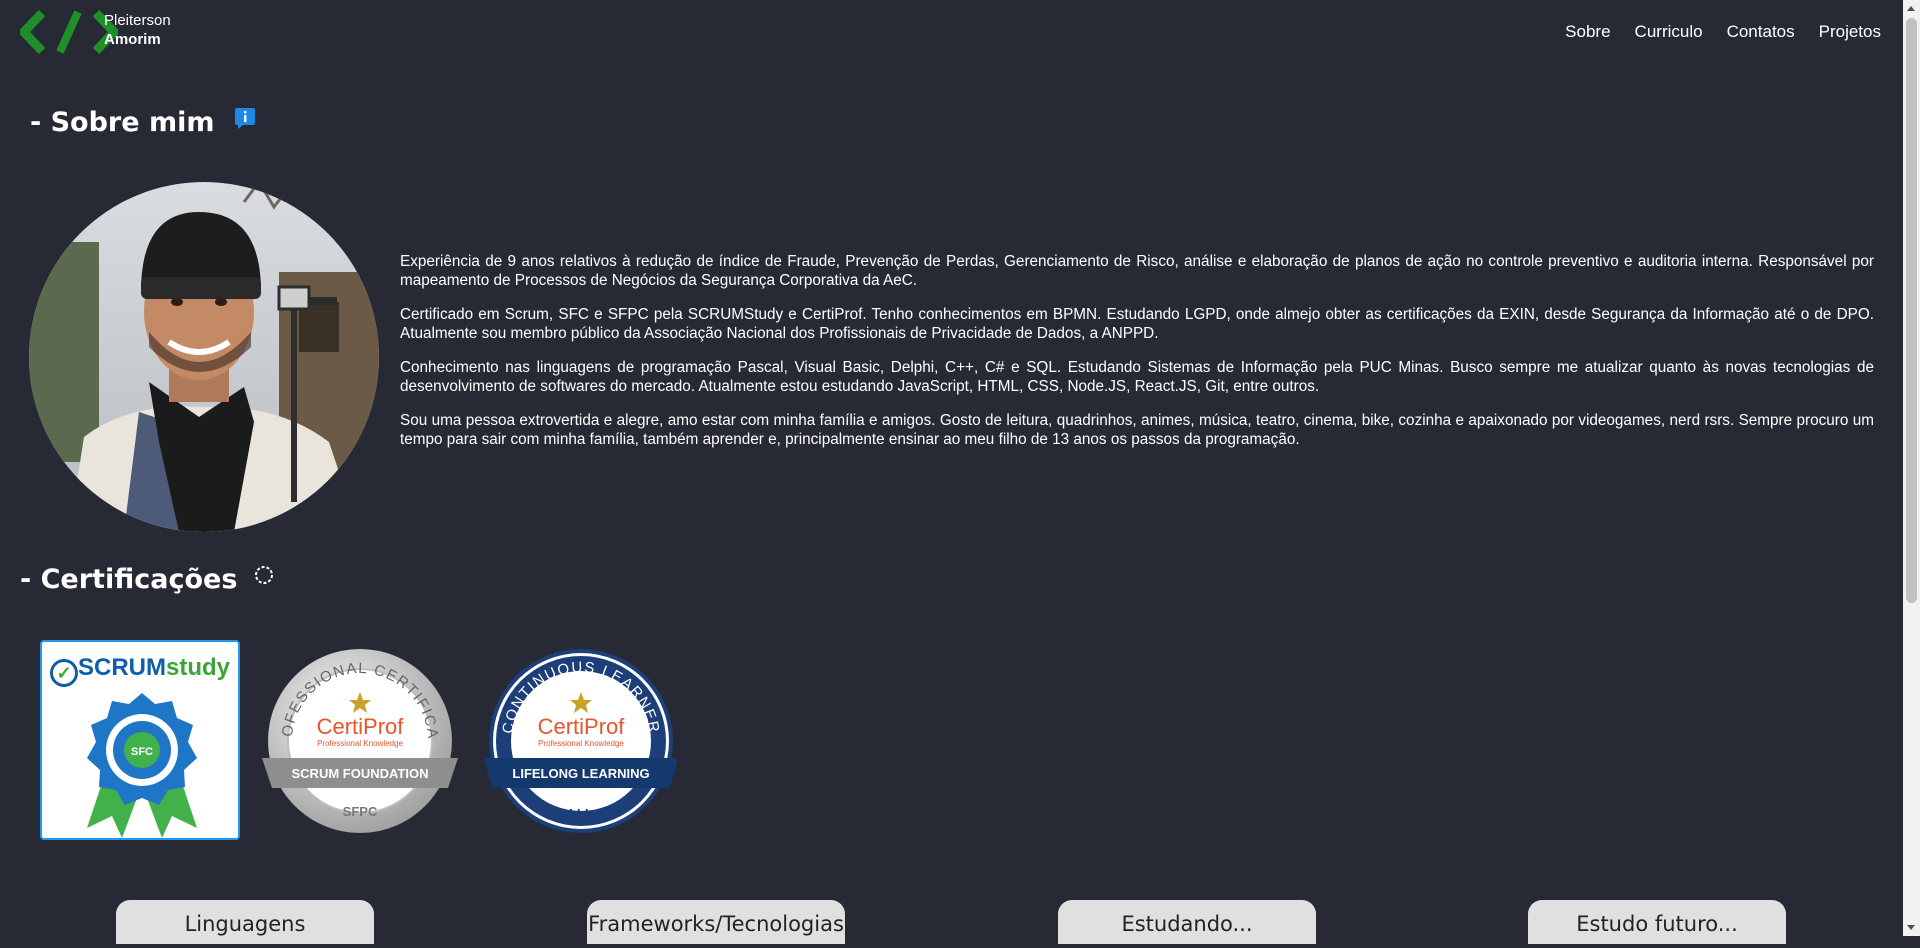 This screenshot has width=1920, height=948. What do you see at coordinates (582, 726) in the screenshot?
I see `lll-brand: CertiProf` at bounding box center [582, 726].